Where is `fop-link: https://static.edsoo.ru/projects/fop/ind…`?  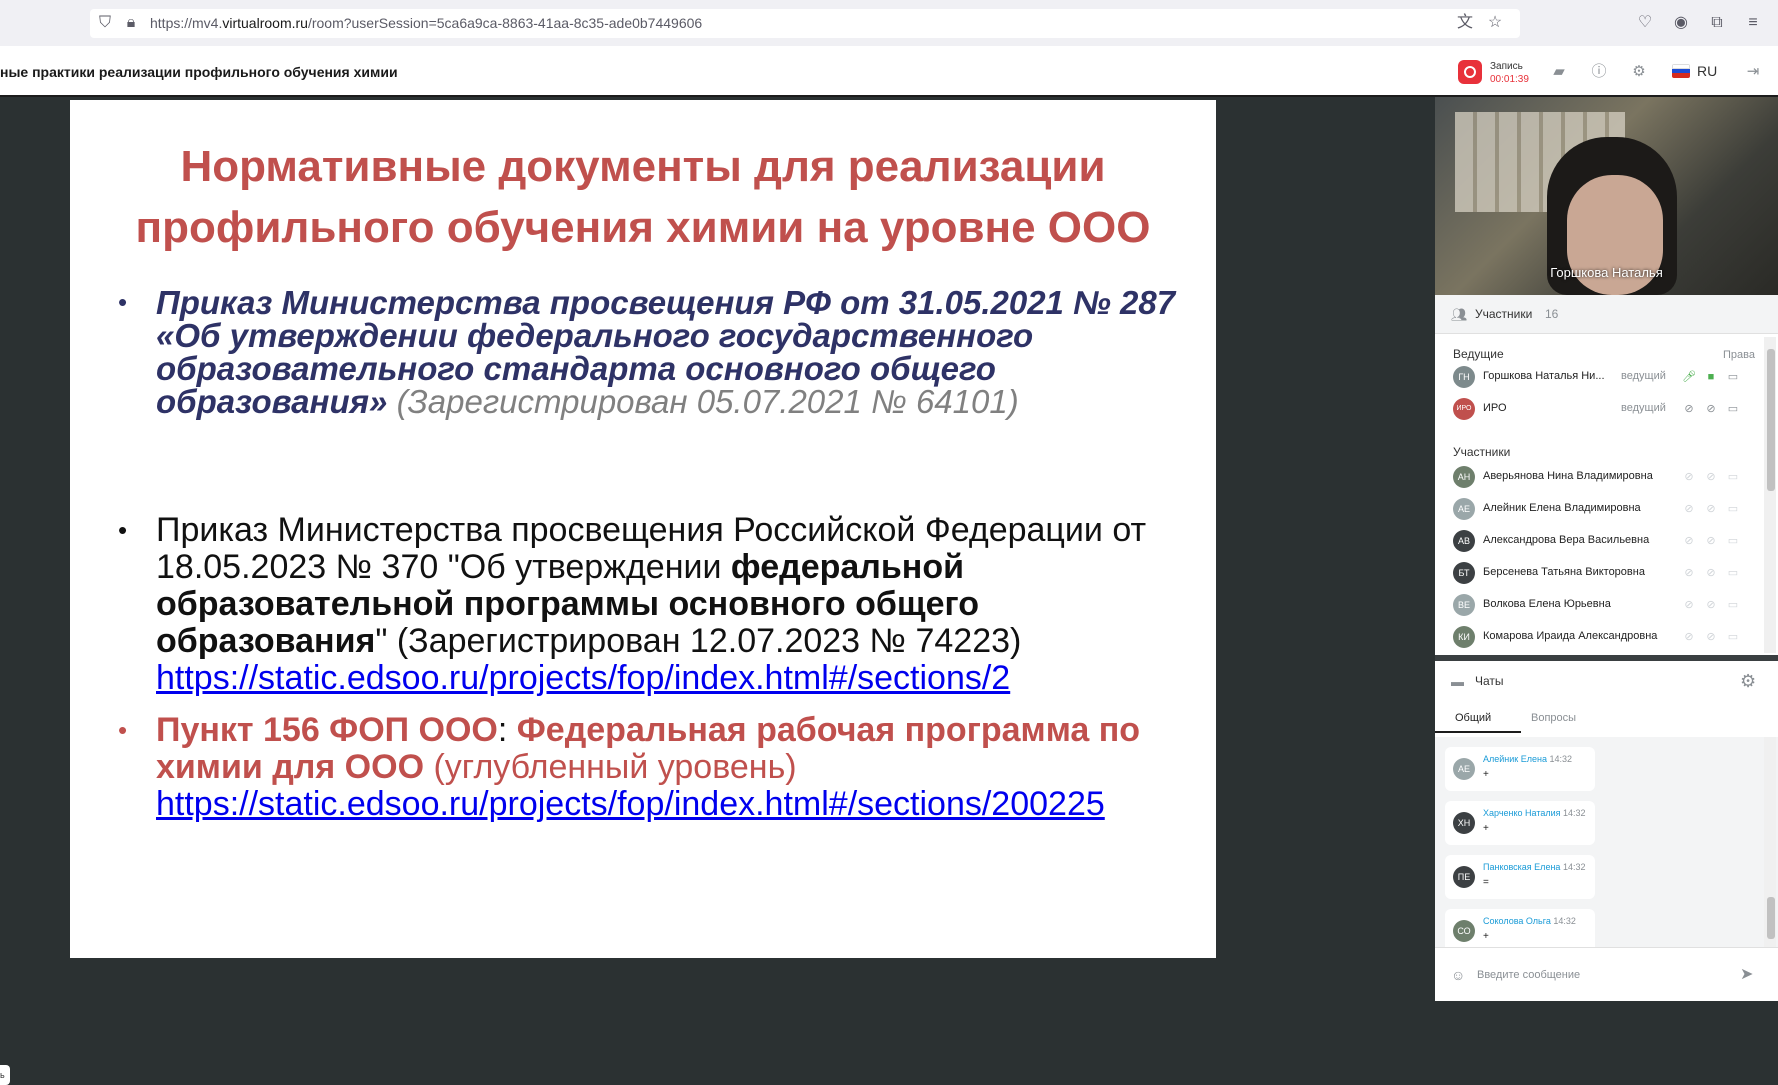 fop-link: https://static.edsoo.ru/projects/fop/ind… is located at coordinates (583, 678).